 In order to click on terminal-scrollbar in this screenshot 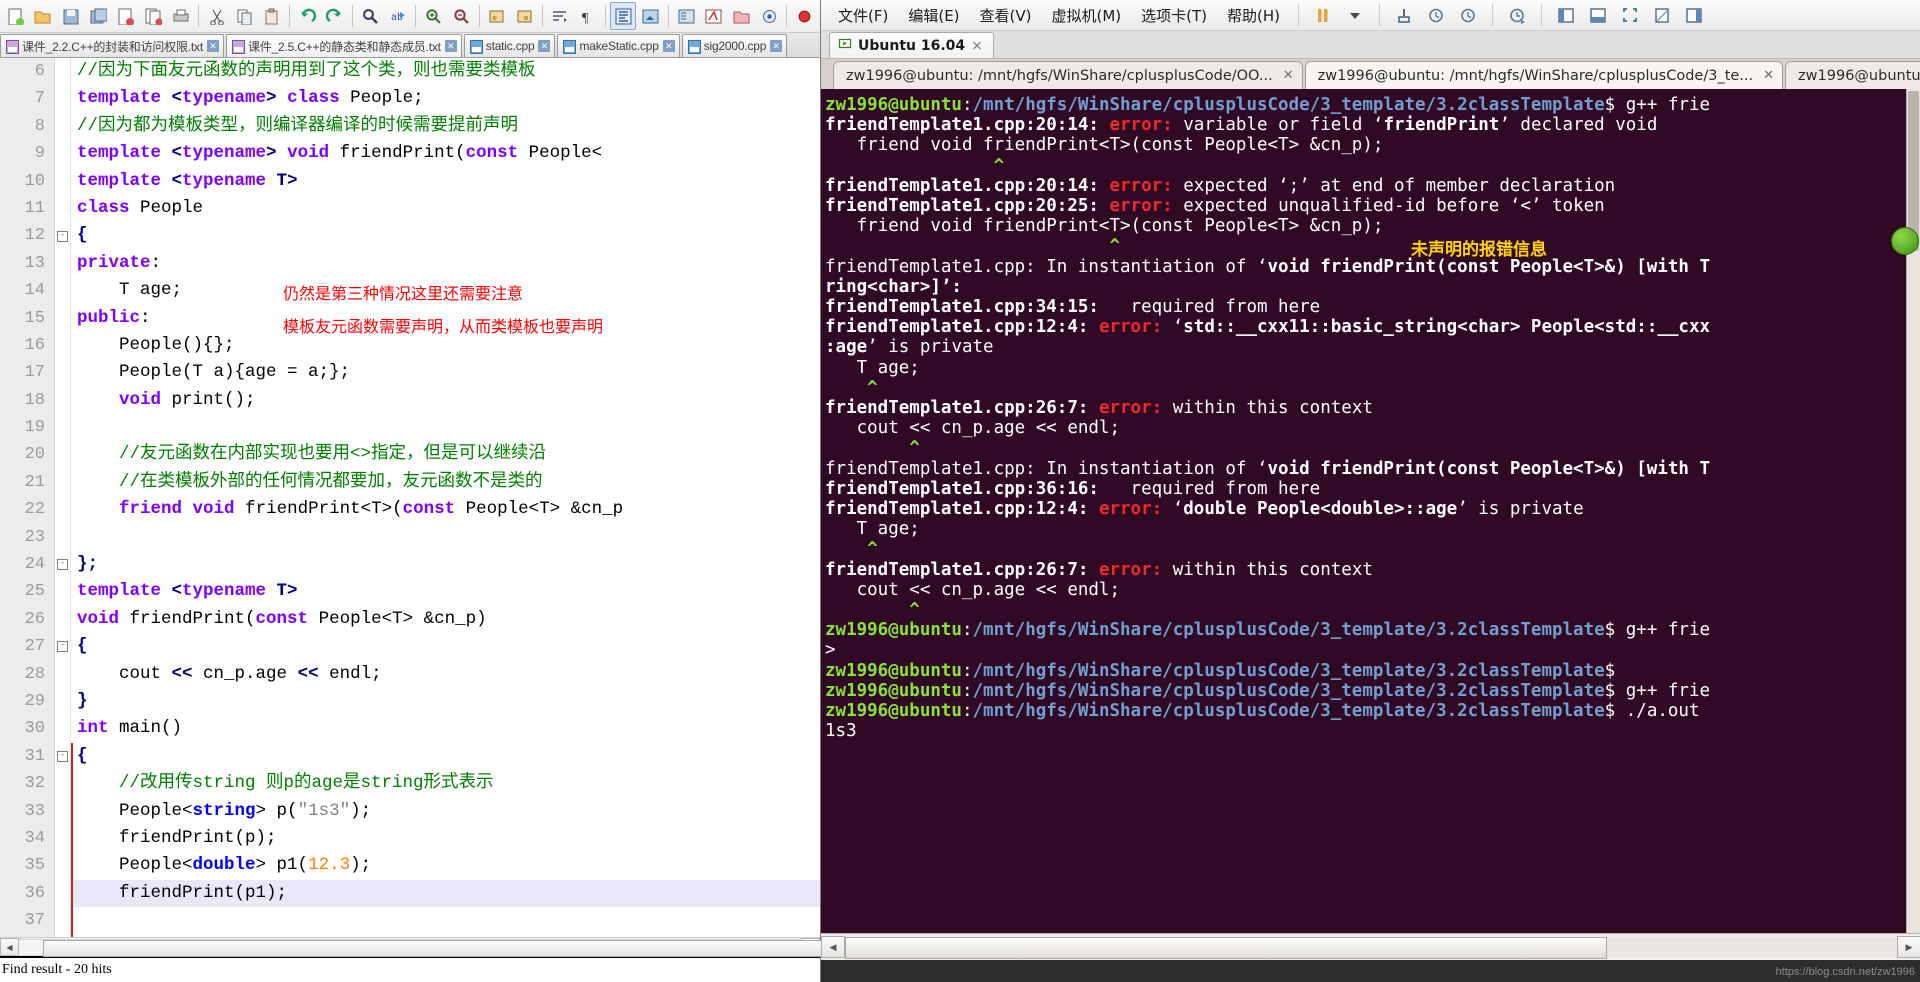, I will do `click(1913, 511)`.